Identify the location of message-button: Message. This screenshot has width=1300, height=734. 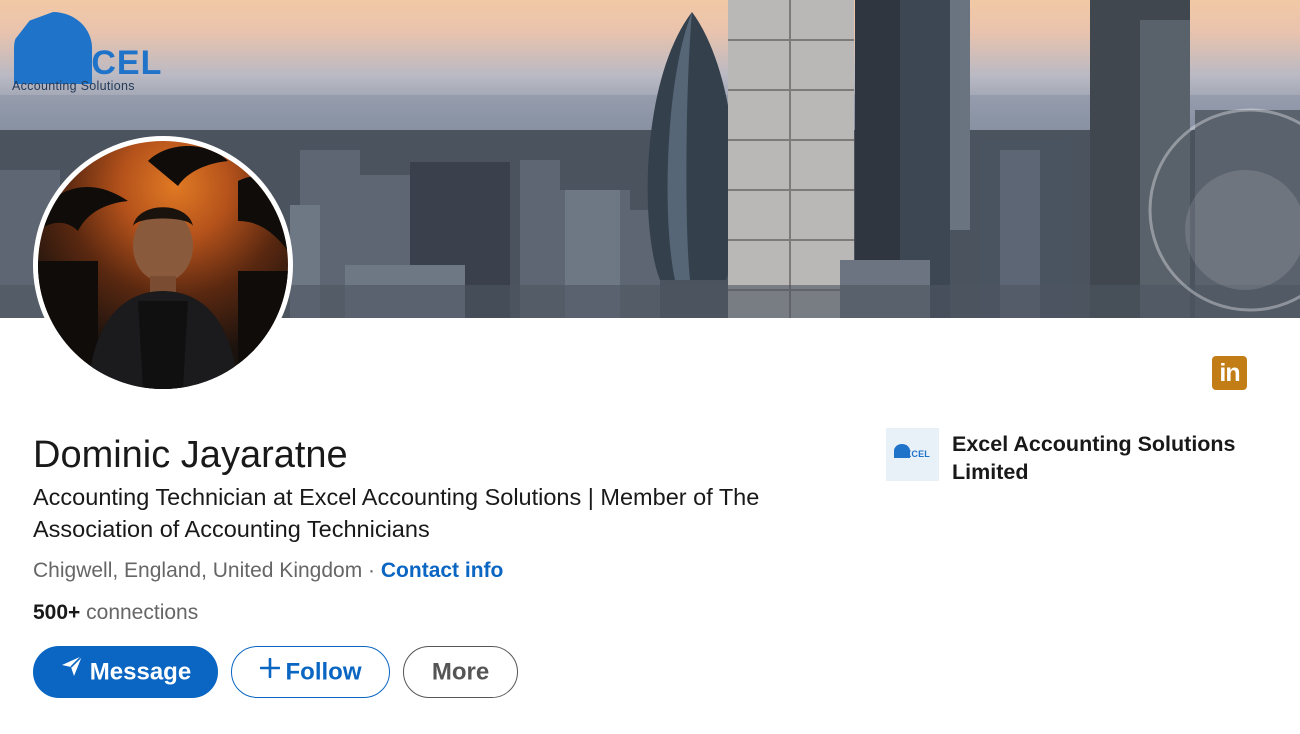
(125, 672).